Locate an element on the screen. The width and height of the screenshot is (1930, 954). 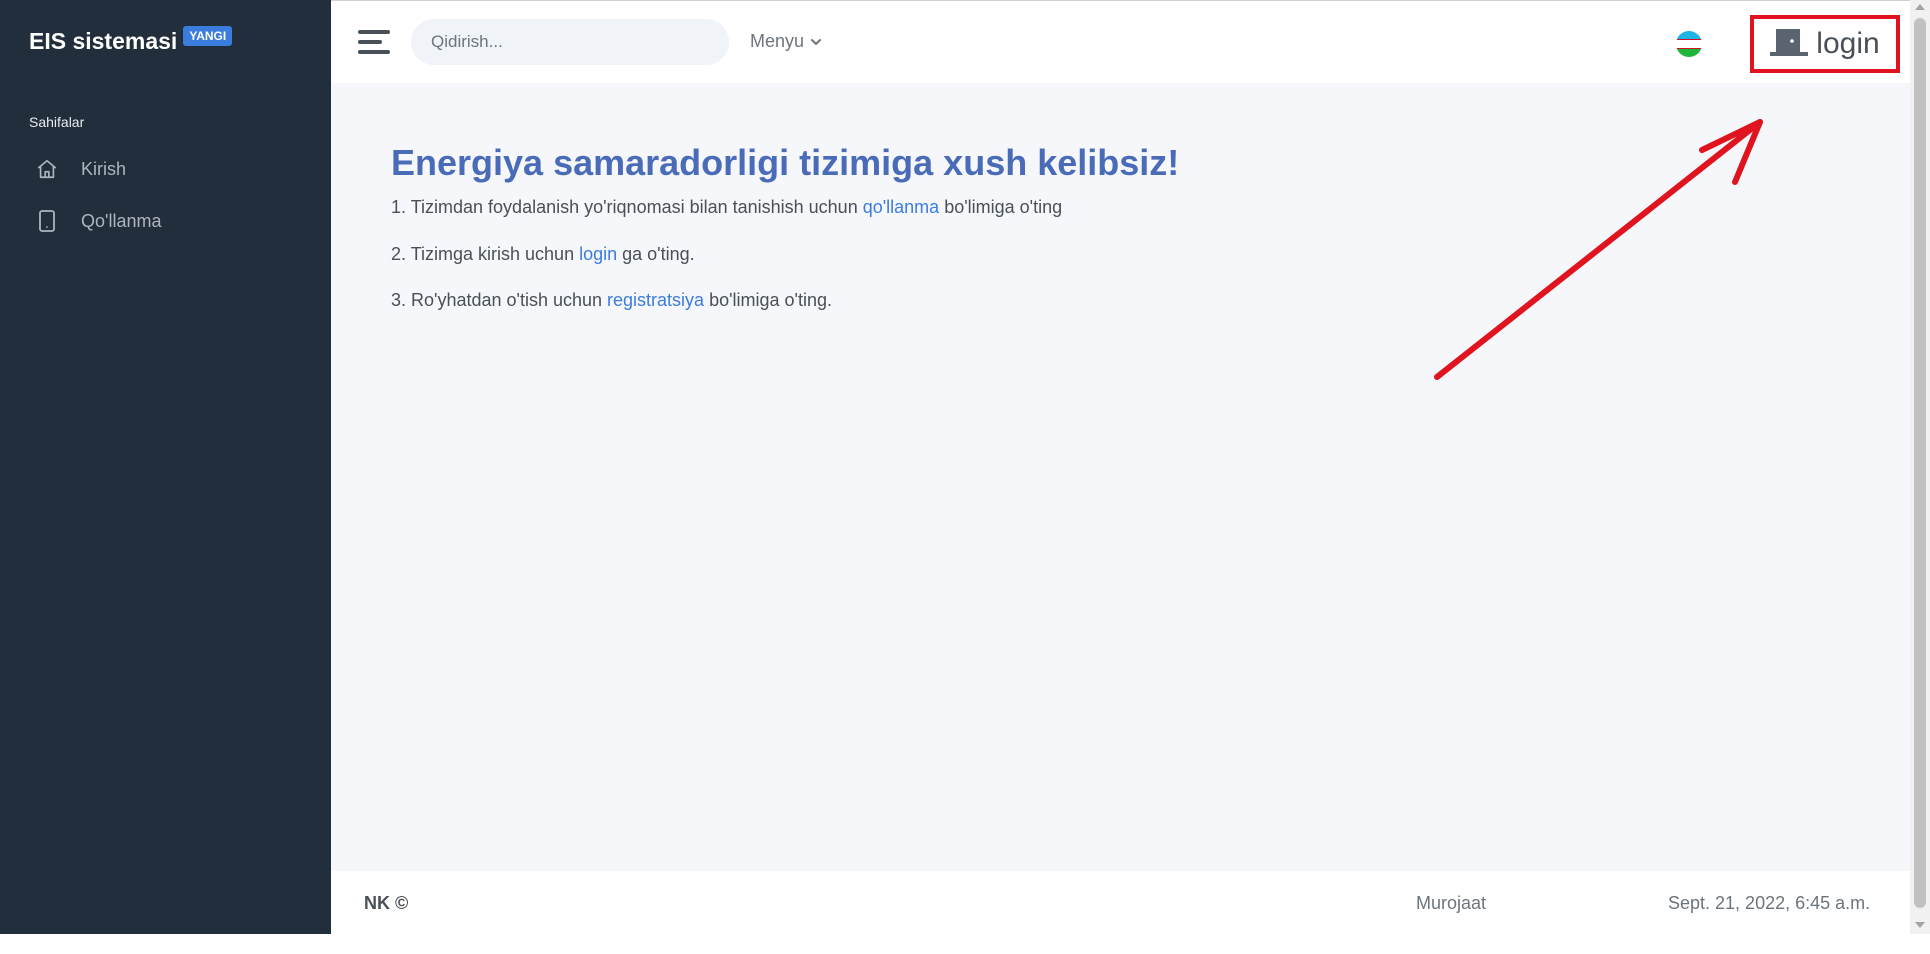
menu-label: Menyu is located at coordinates (777, 41).